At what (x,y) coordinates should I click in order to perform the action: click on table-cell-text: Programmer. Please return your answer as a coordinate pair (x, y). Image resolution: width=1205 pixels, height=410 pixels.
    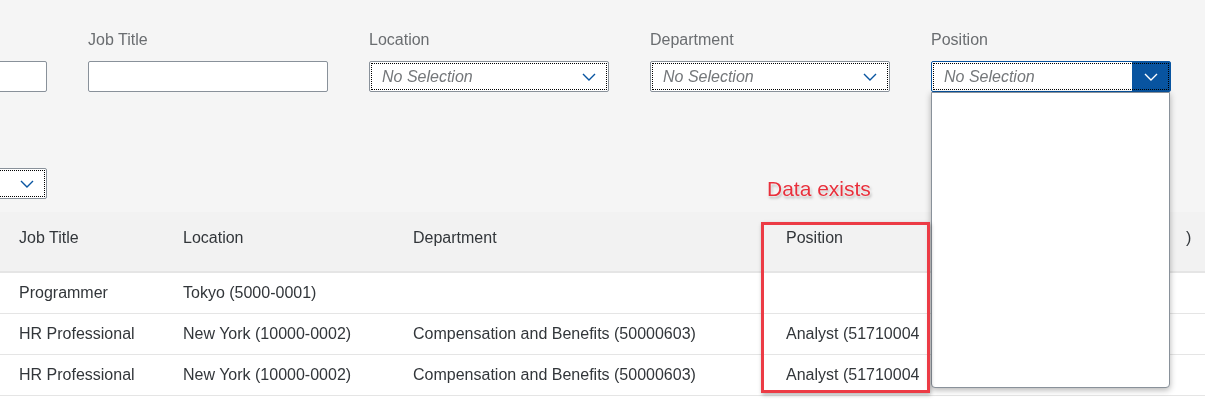
    Looking at the image, I should click on (63, 293).